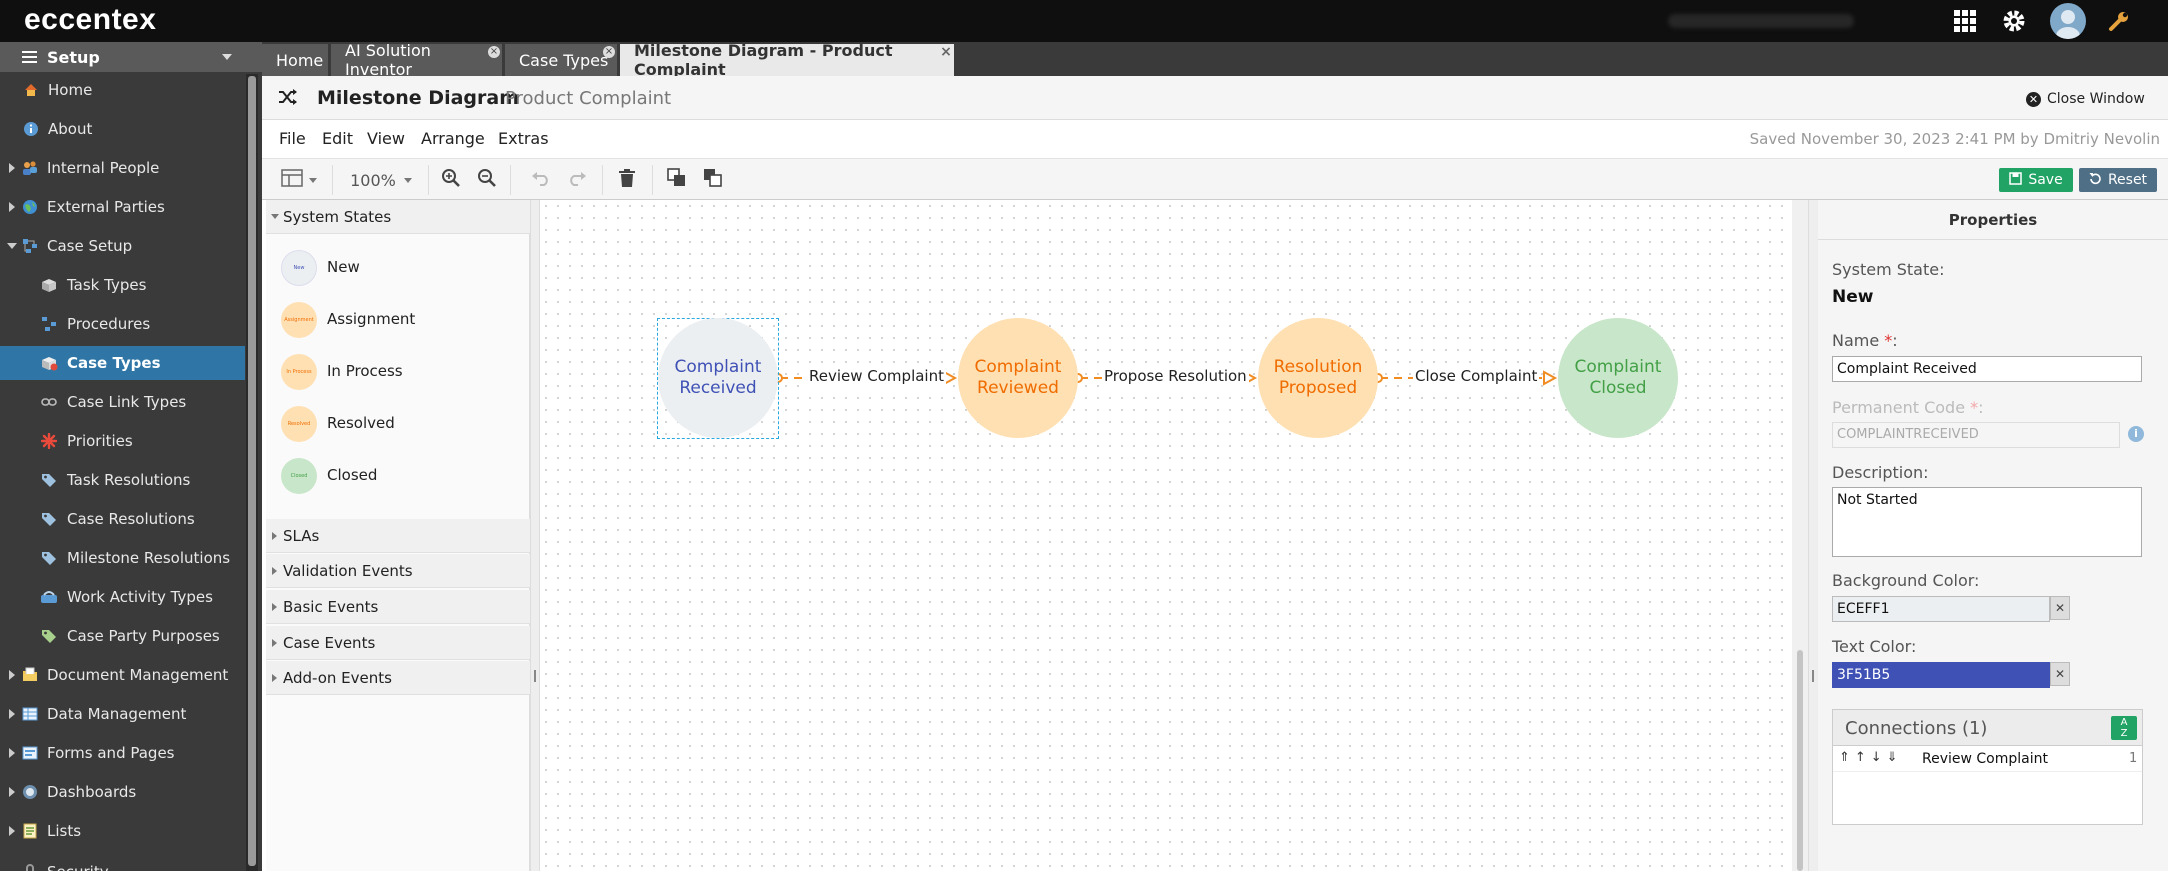 This screenshot has height=871, width=2168. Describe the element at coordinates (122, 519) in the screenshot. I see `sidebar-item-case-resolutions: Case Resolutions` at that location.